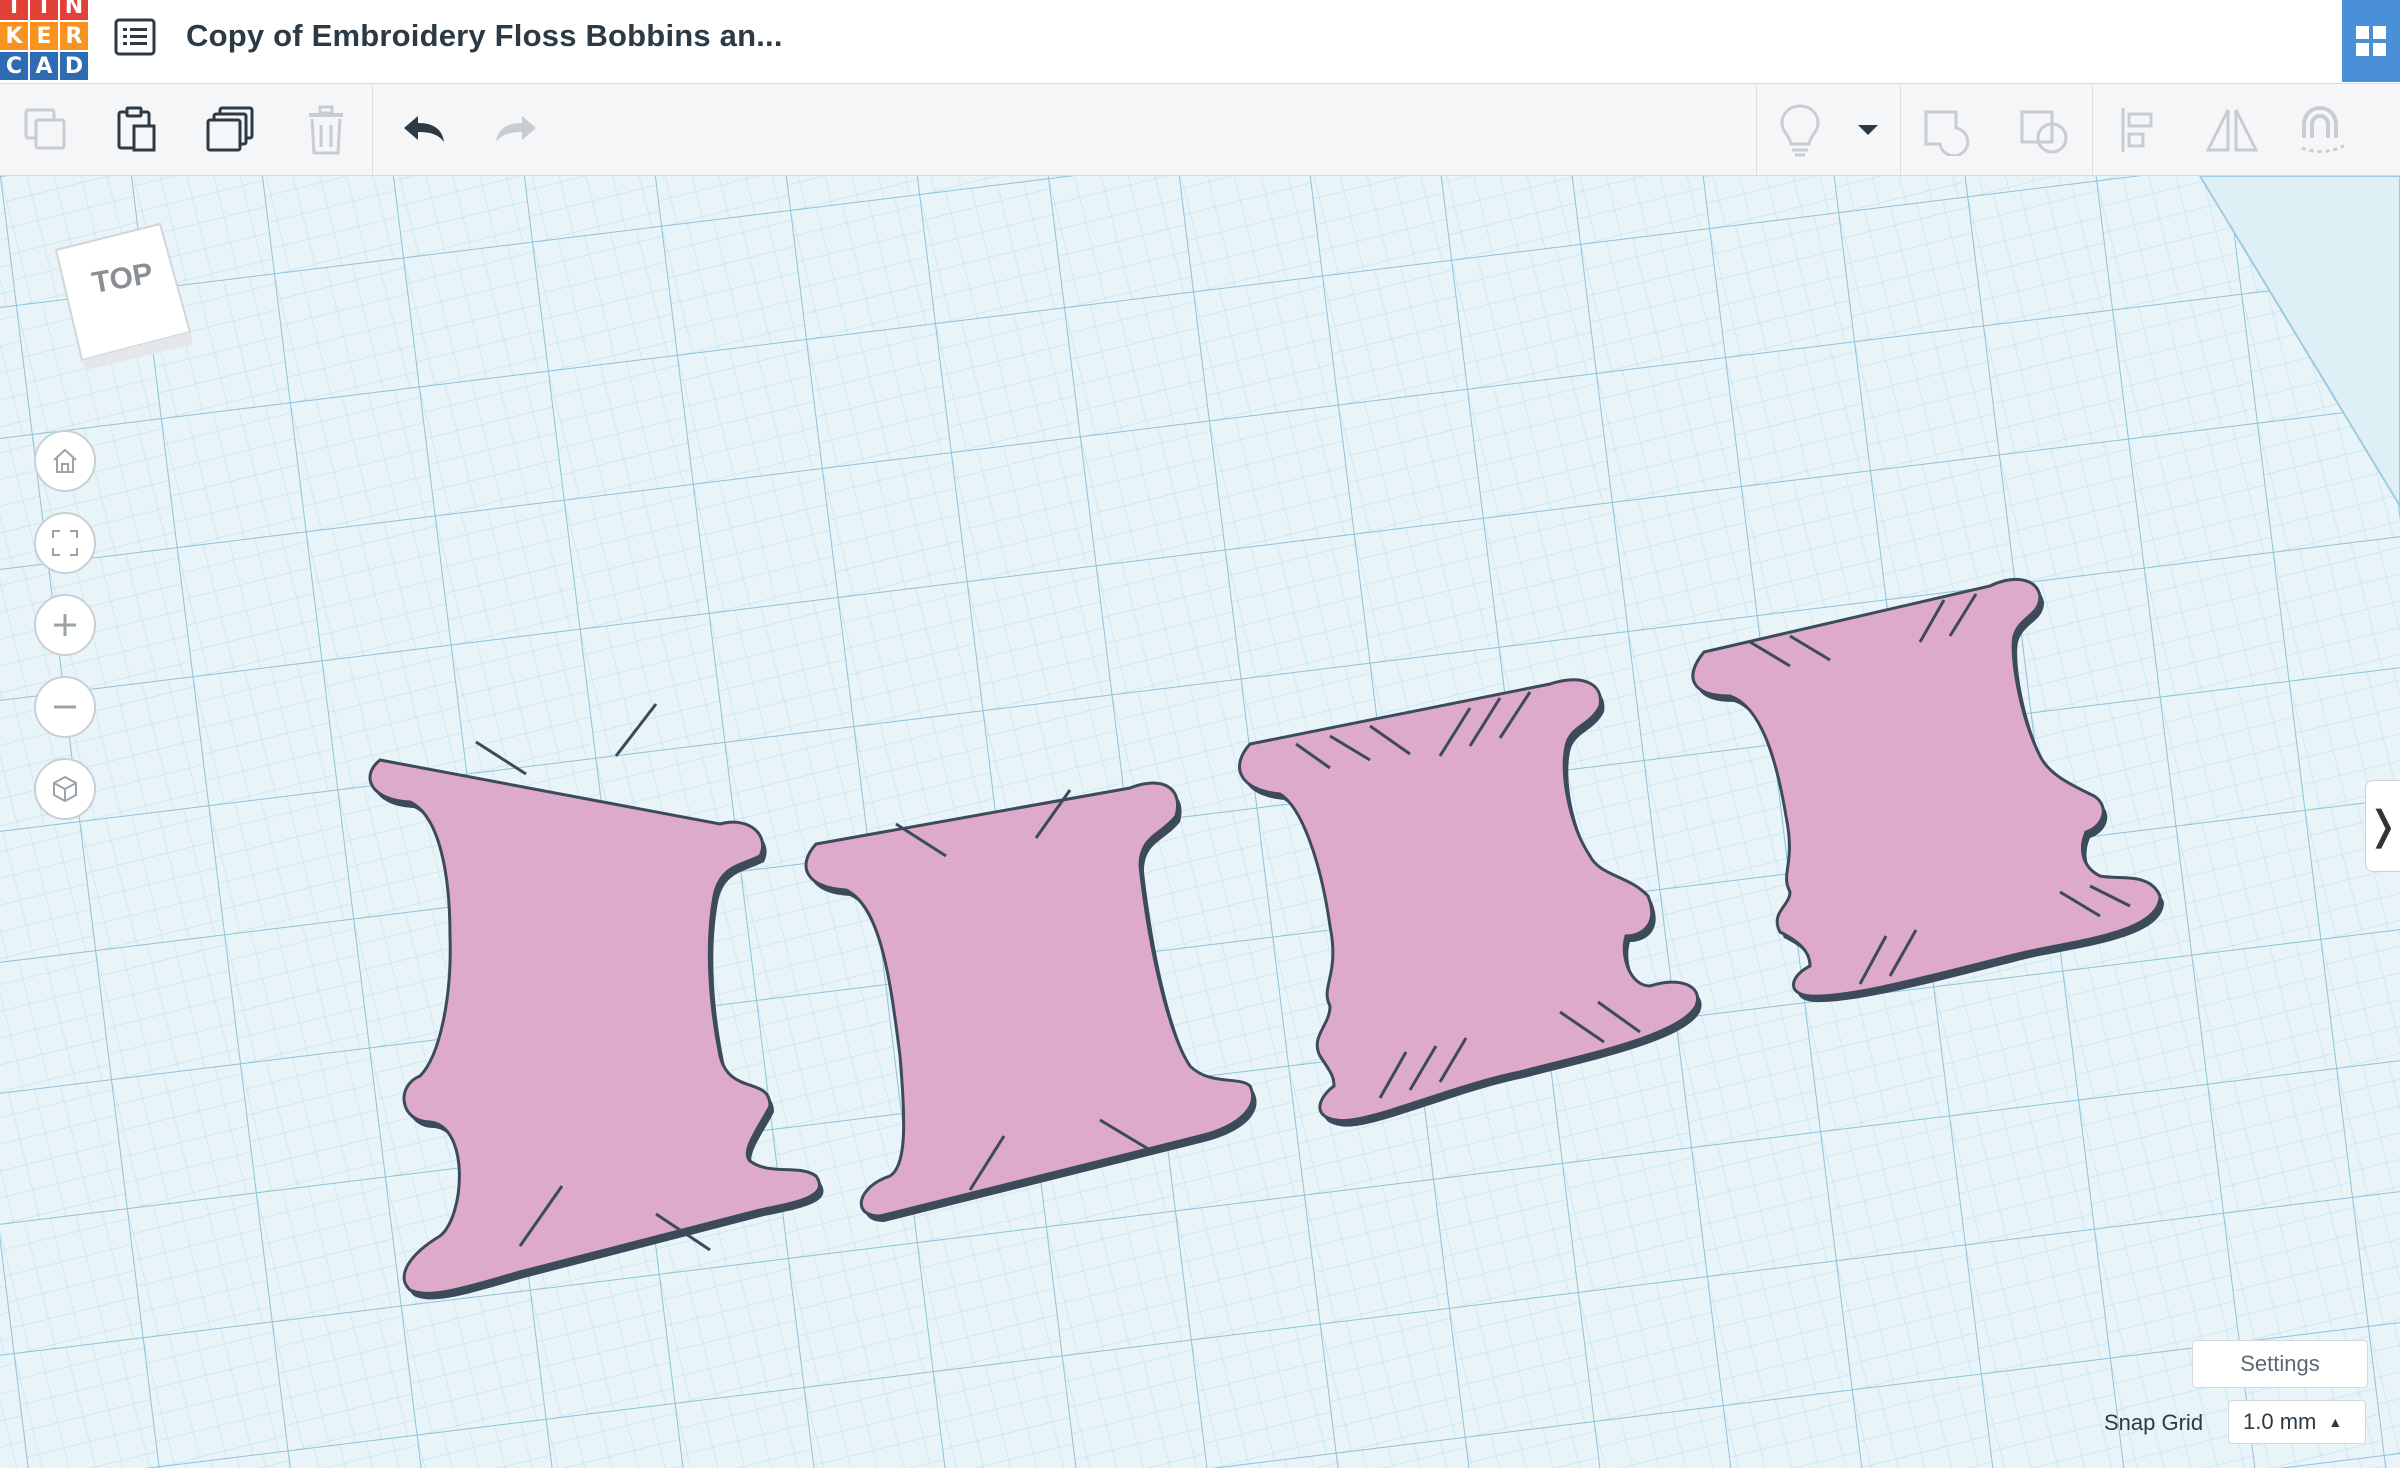 Image resolution: width=2400 pixels, height=1468 pixels. I want to click on logo-letter: D, so click(74, 66).